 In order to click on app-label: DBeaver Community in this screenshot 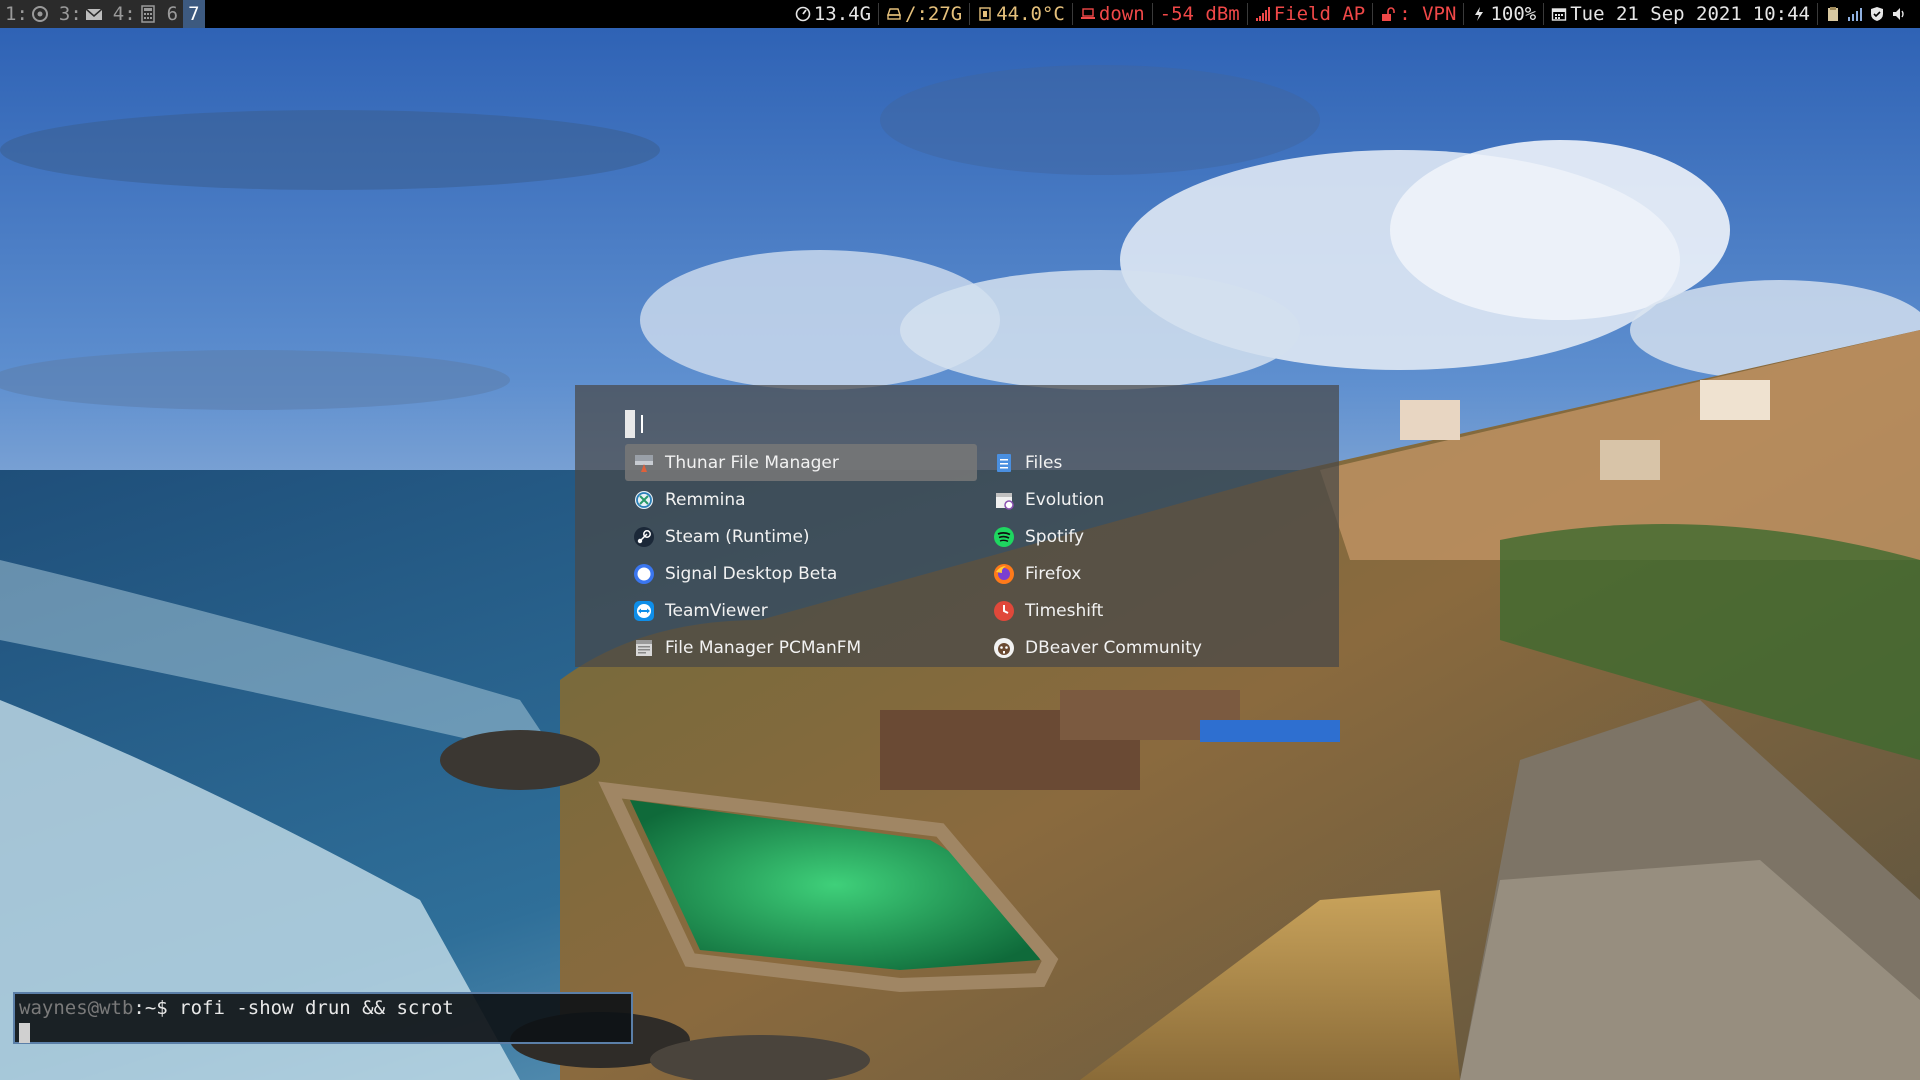, I will do `click(1113, 647)`.